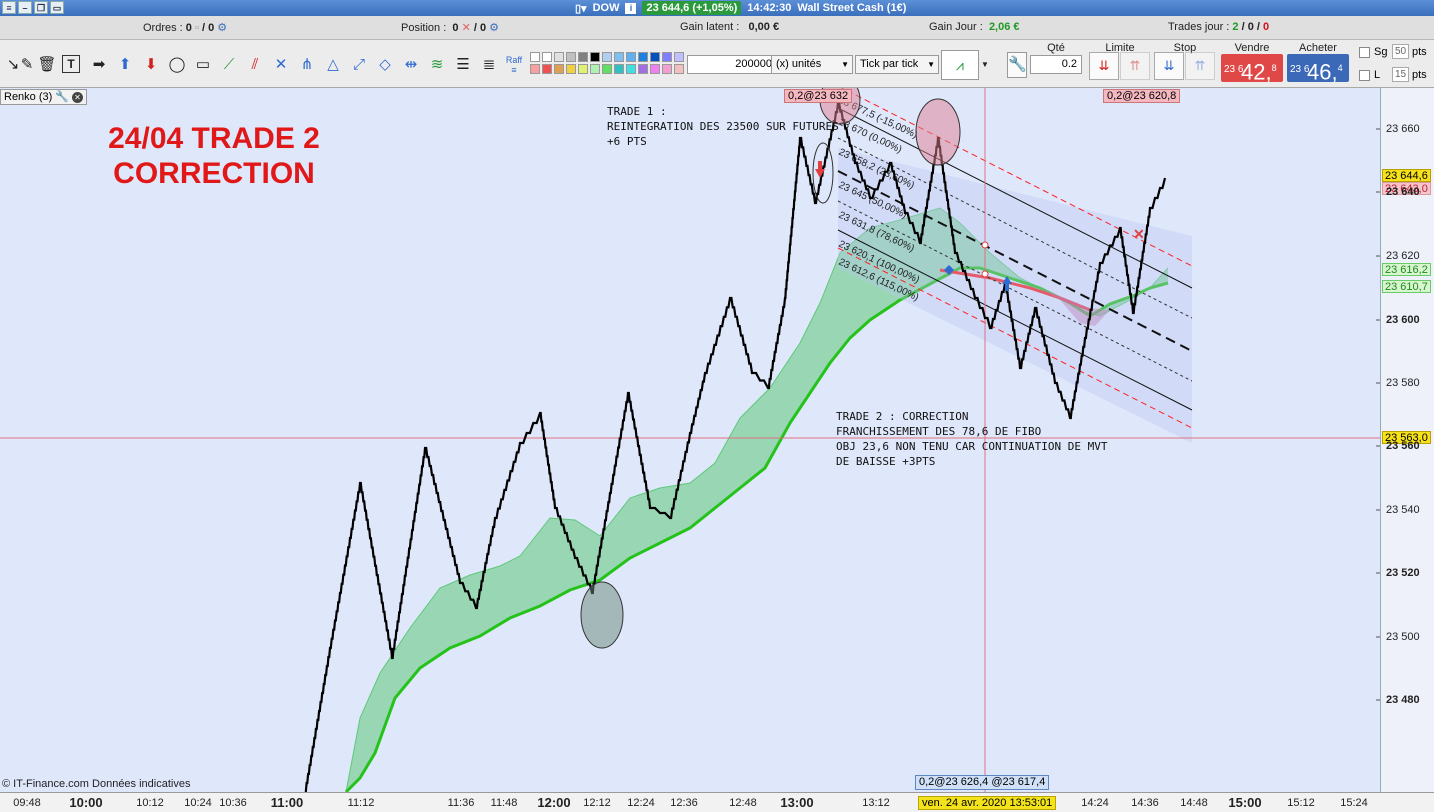 The height and width of the screenshot is (812, 1434). What do you see at coordinates (1403, 129) in the screenshot?
I see `price-tick-label: 23 660` at bounding box center [1403, 129].